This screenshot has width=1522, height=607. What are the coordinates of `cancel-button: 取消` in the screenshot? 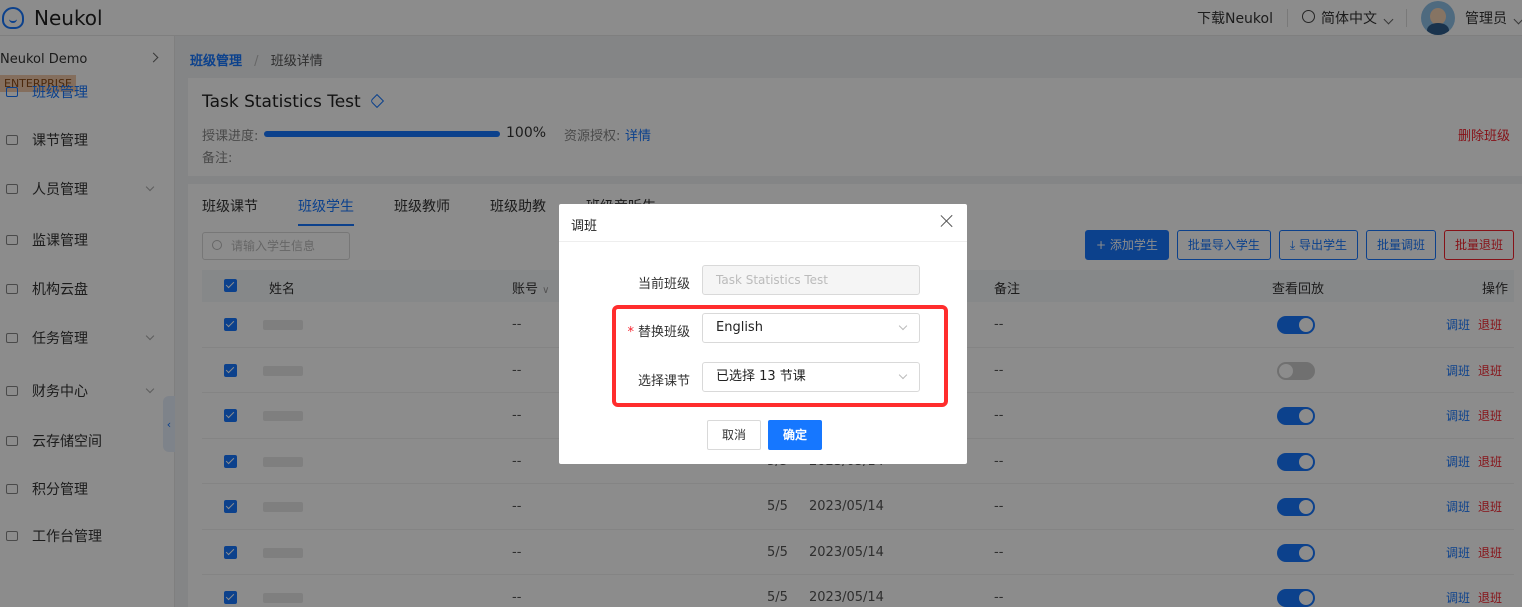 It's located at (734, 435).